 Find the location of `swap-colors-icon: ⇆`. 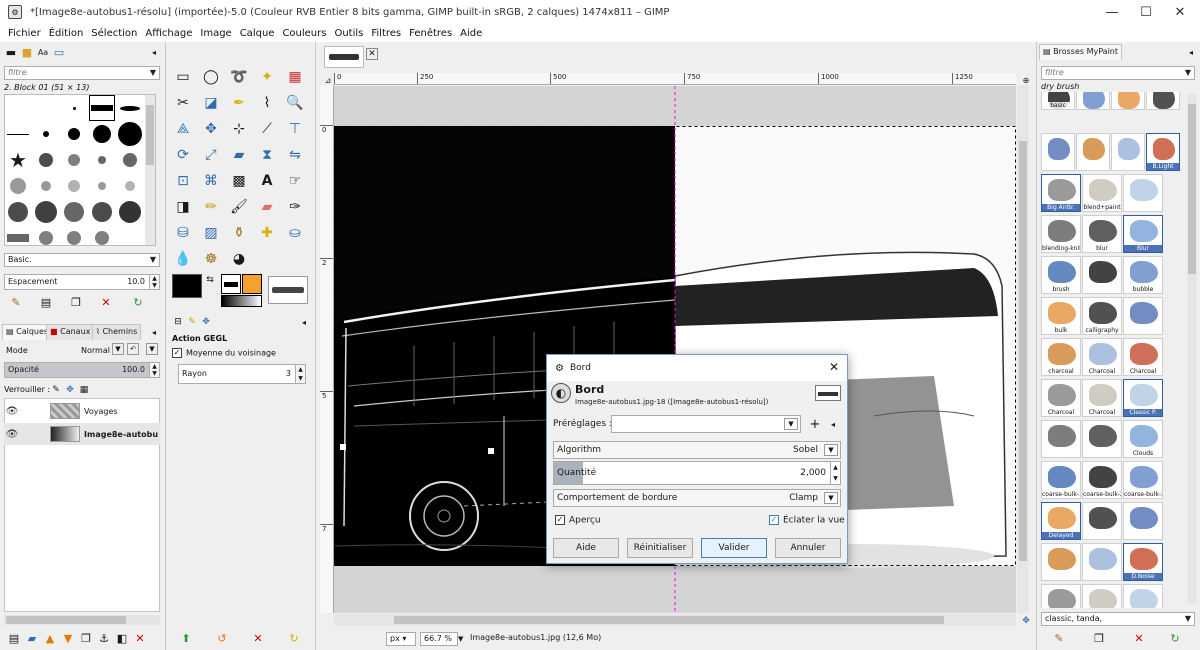

swap-colors-icon: ⇆ is located at coordinates (210, 280).